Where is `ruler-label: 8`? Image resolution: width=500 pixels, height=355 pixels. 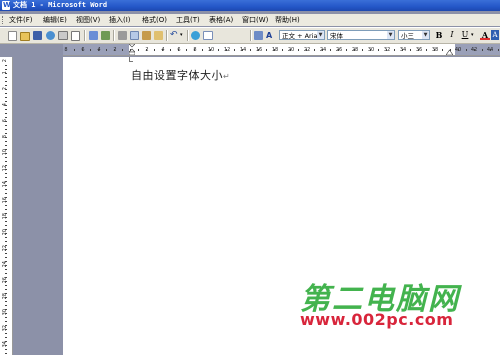
ruler-label: 8 is located at coordinates (66, 50).